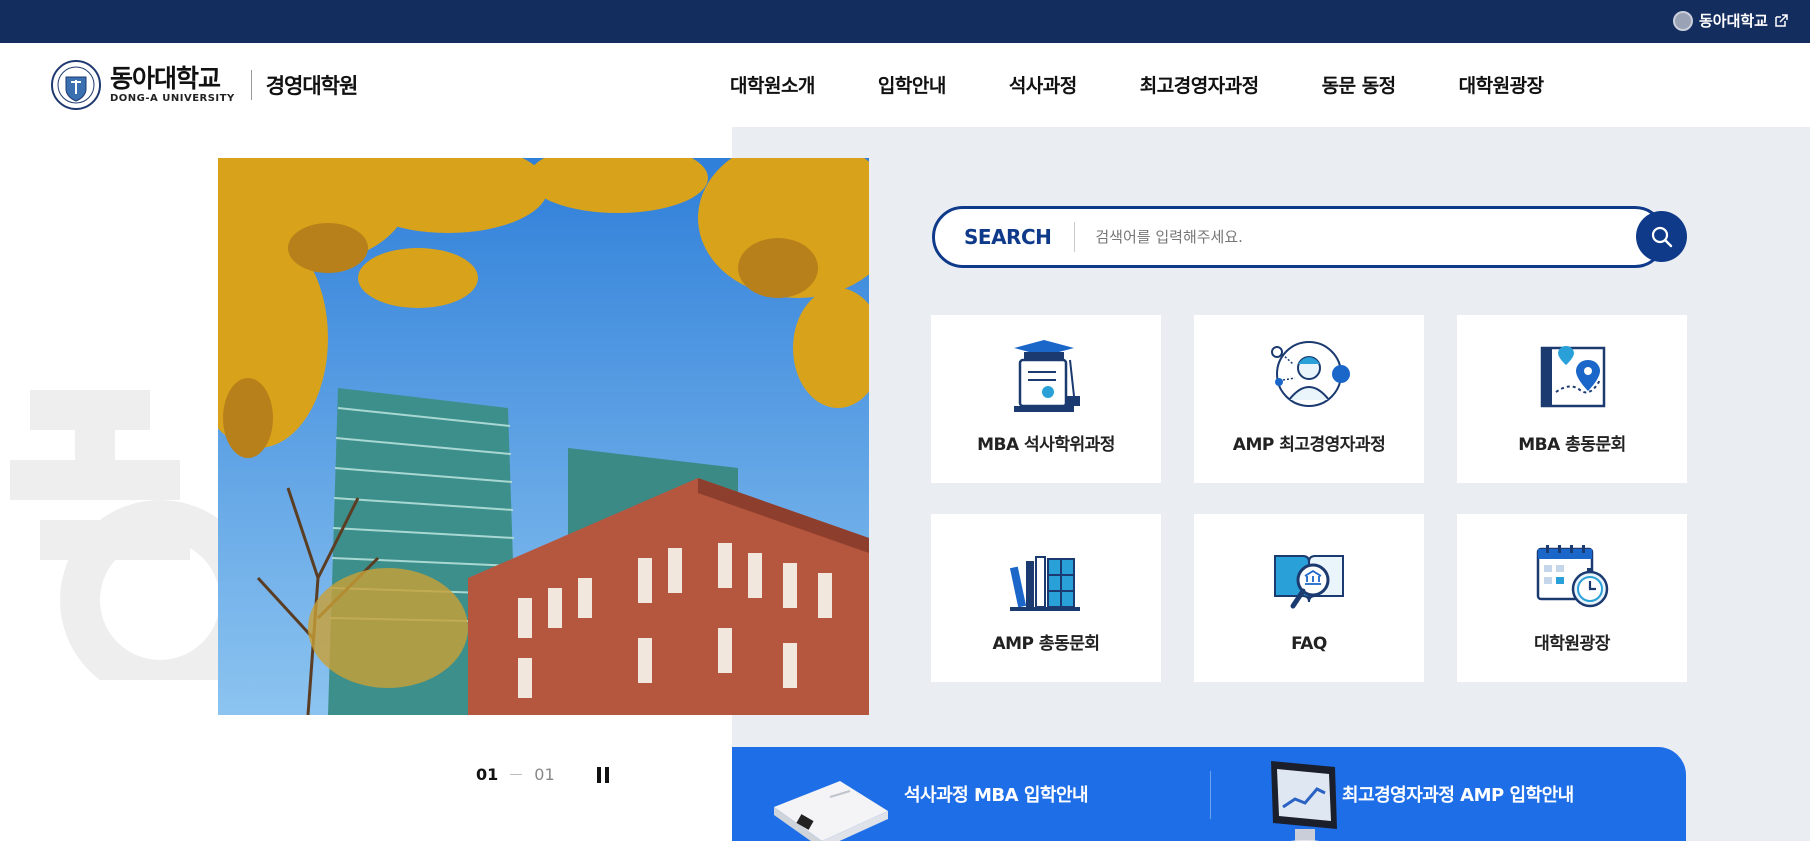 The height and width of the screenshot is (841, 1810). What do you see at coordinates (516, 774) in the screenshot?
I see `pager-separator` at bounding box center [516, 774].